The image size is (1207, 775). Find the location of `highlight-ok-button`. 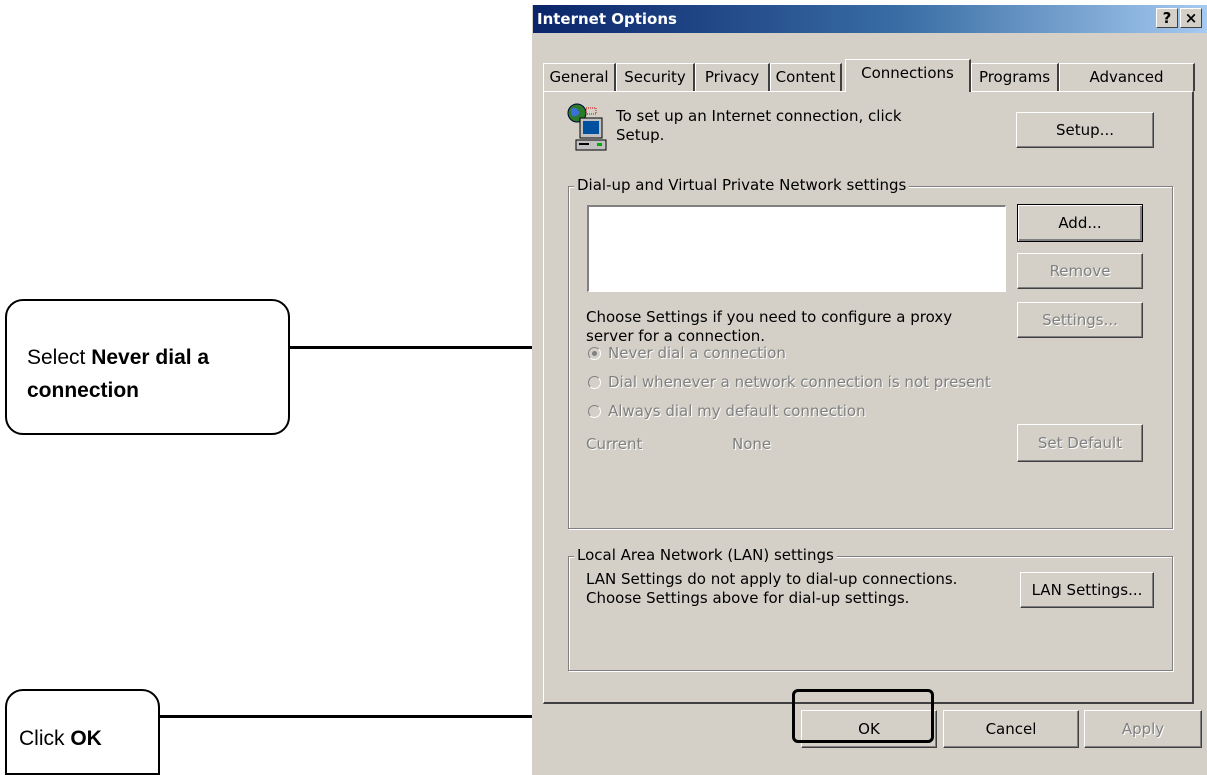

highlight-ok-button is located at coordinates (863, 716).